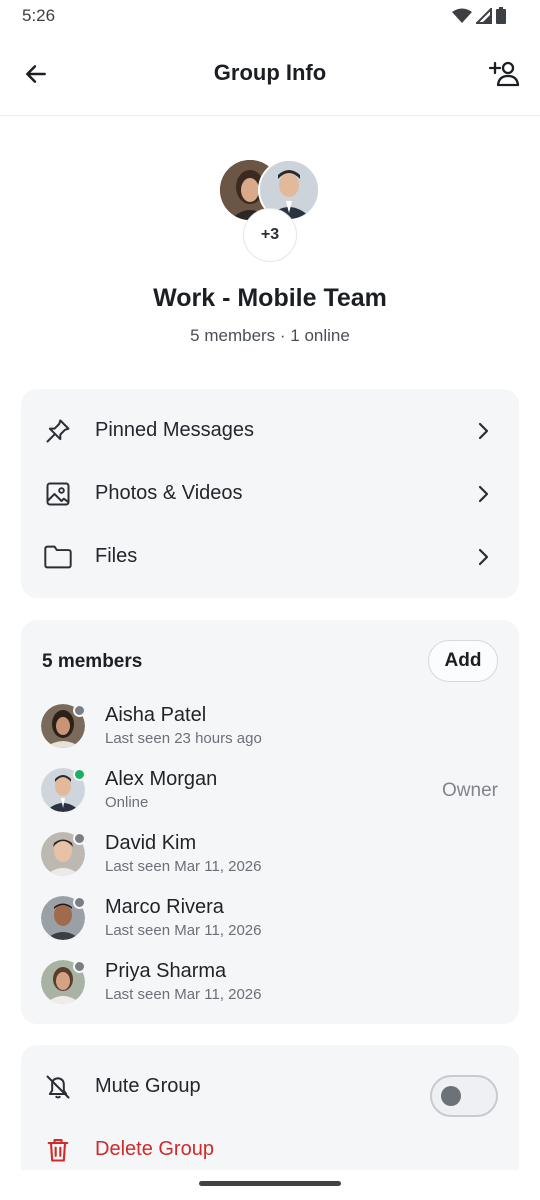  Describe the element at coordinates (151, 843) in the screenshot. I see `member-name: David Kim` at that location.